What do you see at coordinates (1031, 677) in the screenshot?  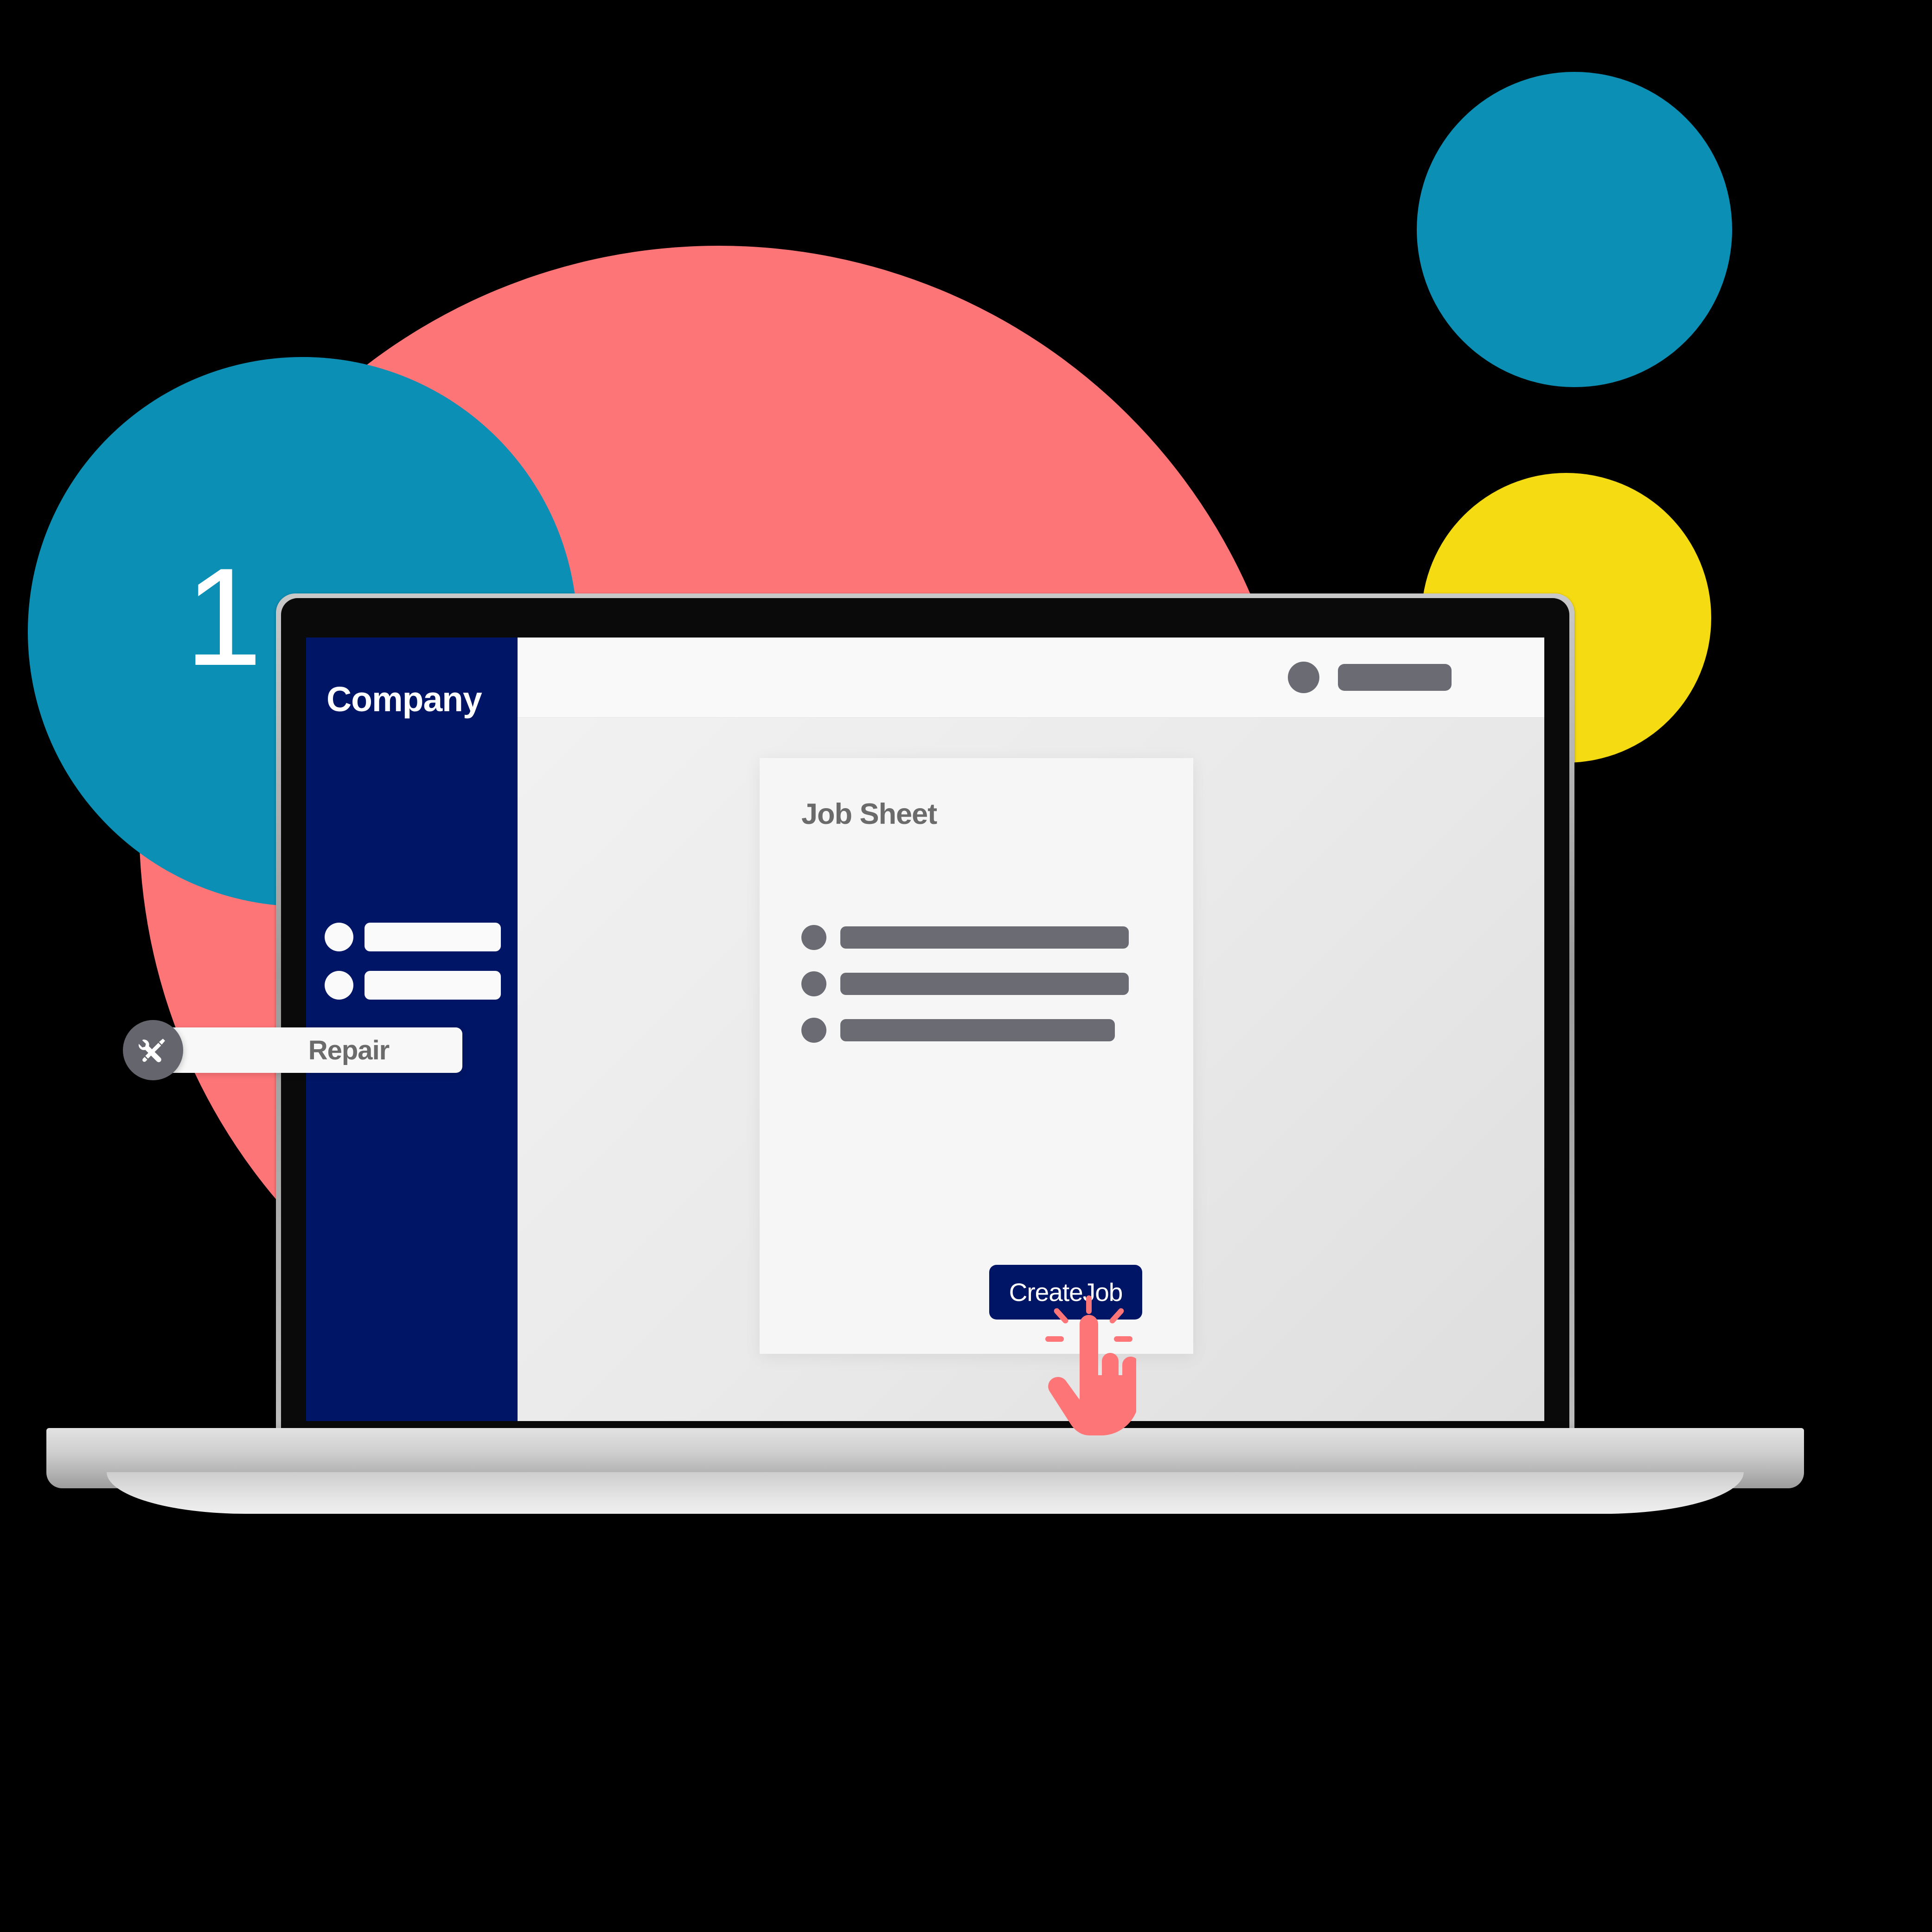 I see `app-topbar` at bounding box center [1031, 677].